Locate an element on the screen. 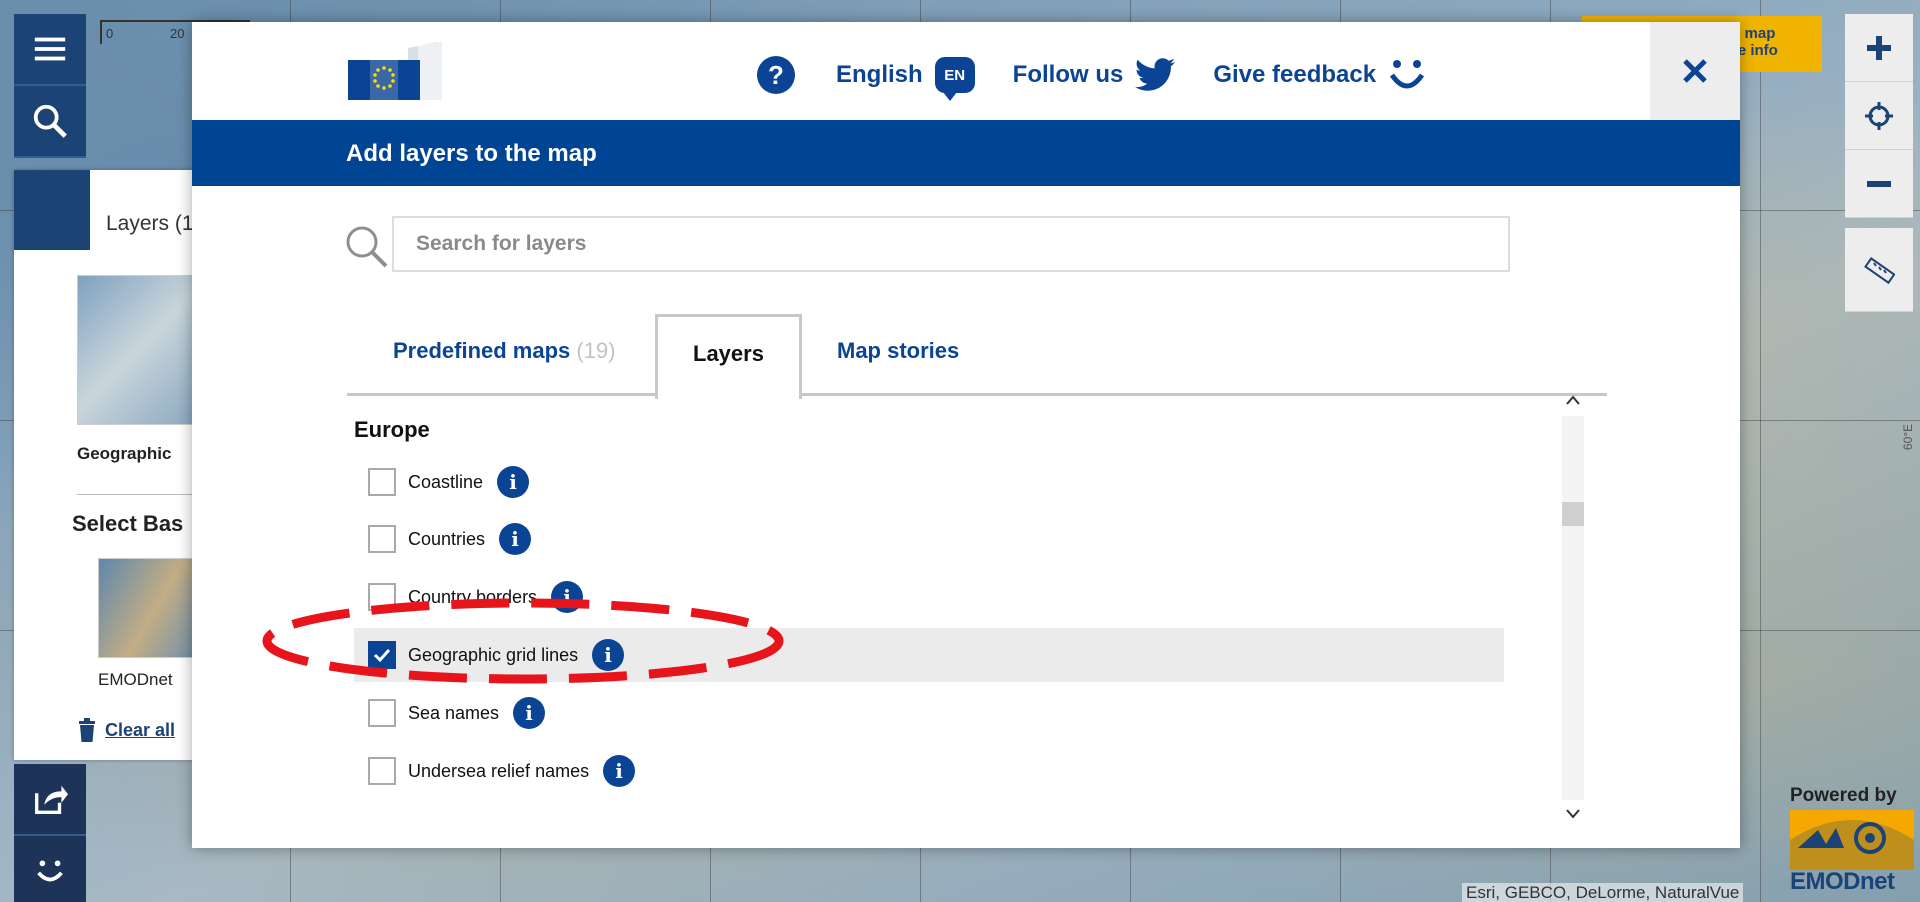 The width and height of the screenshot is (1920, 902). checkmark-icon is located at coordinates (382, 655).